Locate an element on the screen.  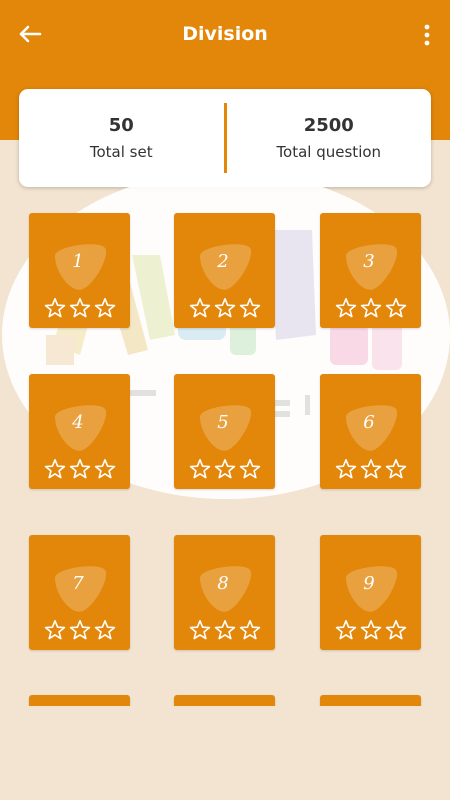
level-tile: 8 is located at coordinates (224, 592).